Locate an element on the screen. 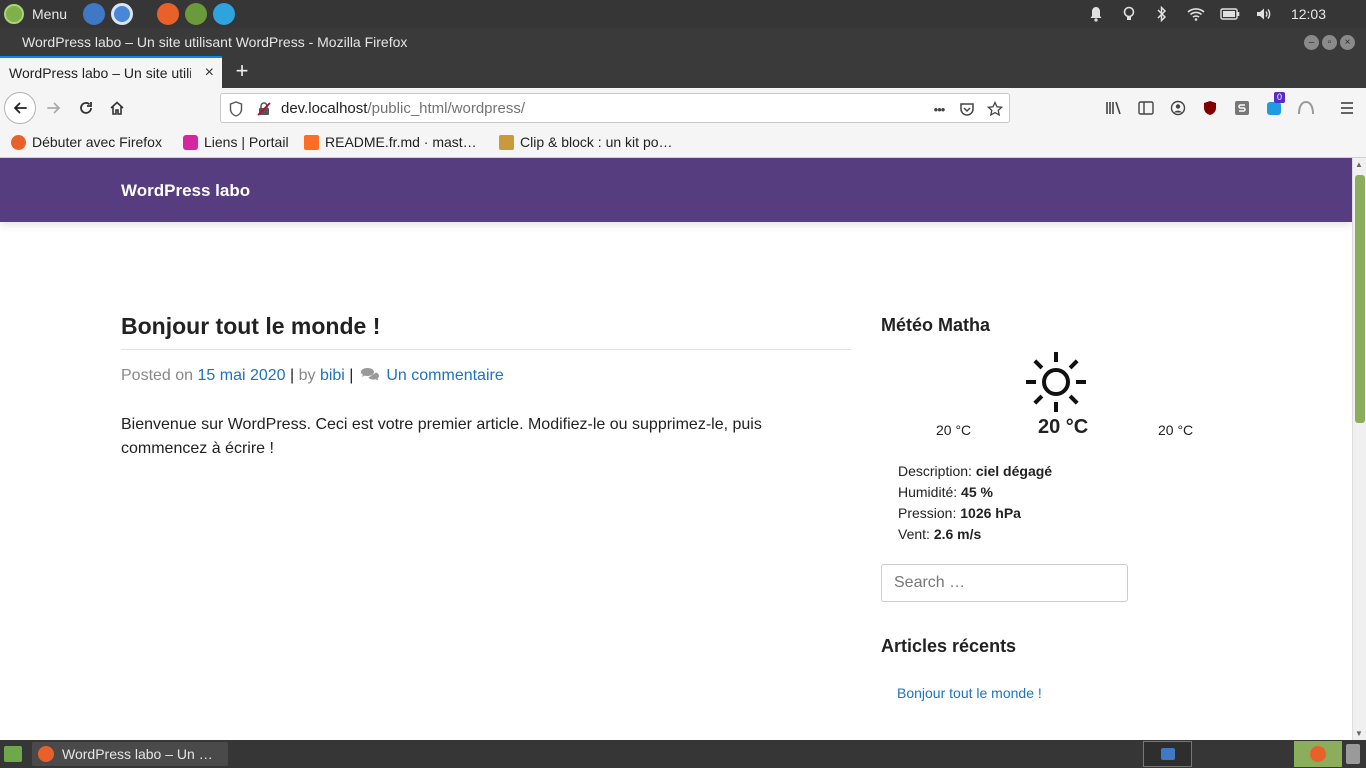 The height and width of the screenshot is (768, 1366). maximize-window-icon: ▫ is located at coordinates (1329, 42).